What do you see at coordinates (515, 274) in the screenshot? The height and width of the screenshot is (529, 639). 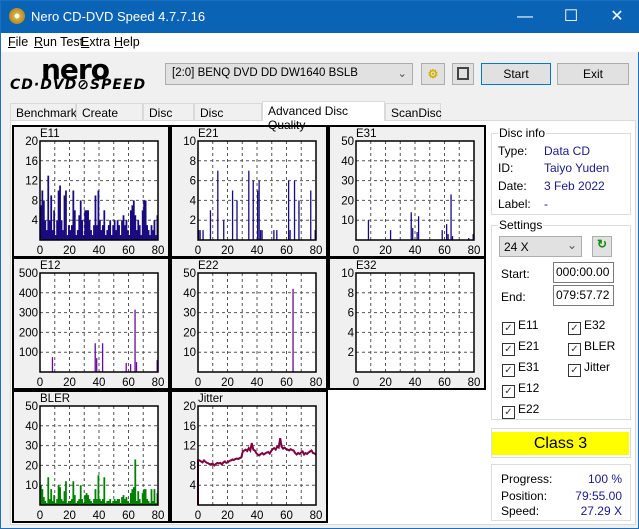 I see `start-label: Start:` at bounding box center [515, 274].